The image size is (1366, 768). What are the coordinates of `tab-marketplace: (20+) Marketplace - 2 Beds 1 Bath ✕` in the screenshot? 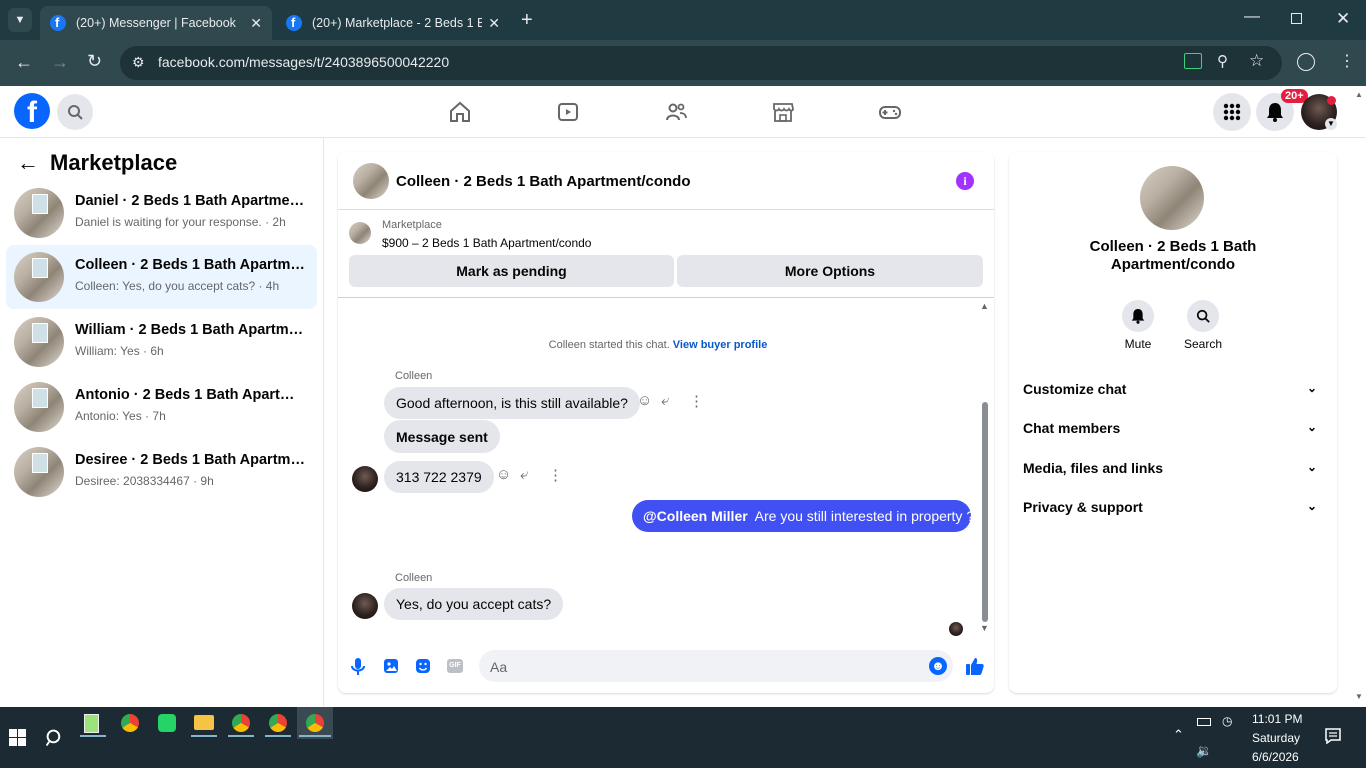 It's located at (393, 23).